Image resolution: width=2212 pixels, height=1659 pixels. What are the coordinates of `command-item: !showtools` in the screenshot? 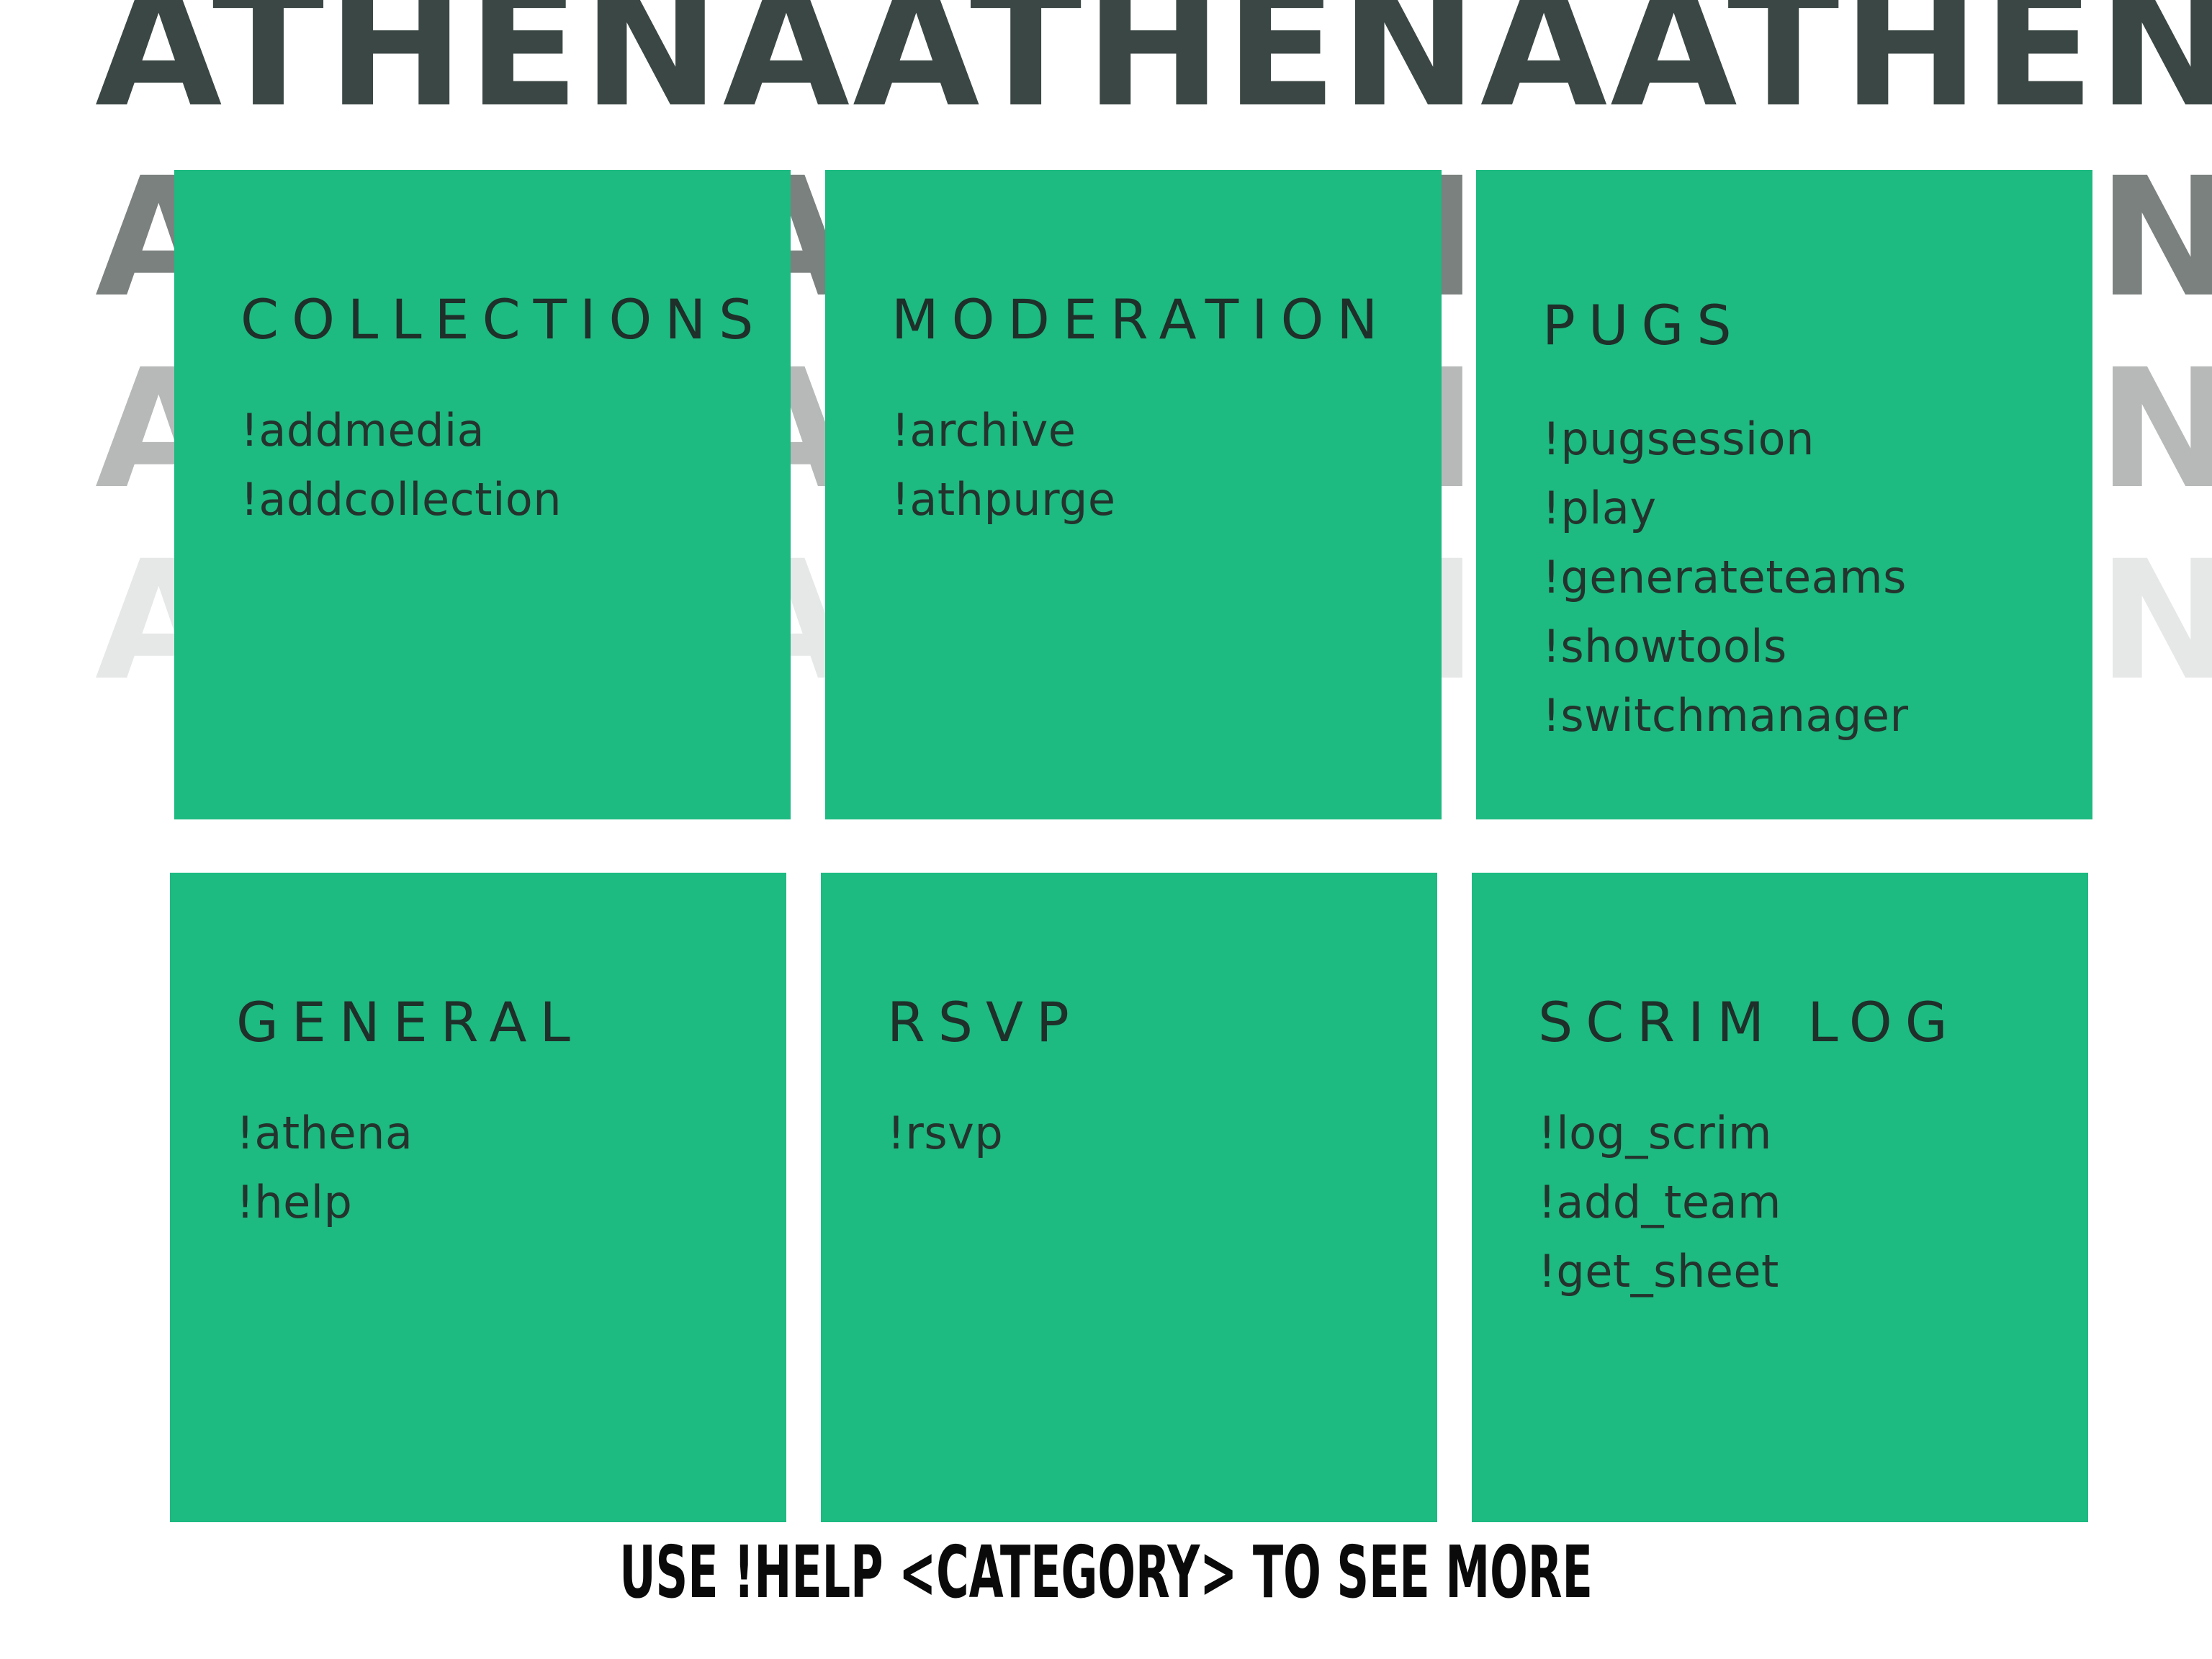 It's located at (1665, 647).